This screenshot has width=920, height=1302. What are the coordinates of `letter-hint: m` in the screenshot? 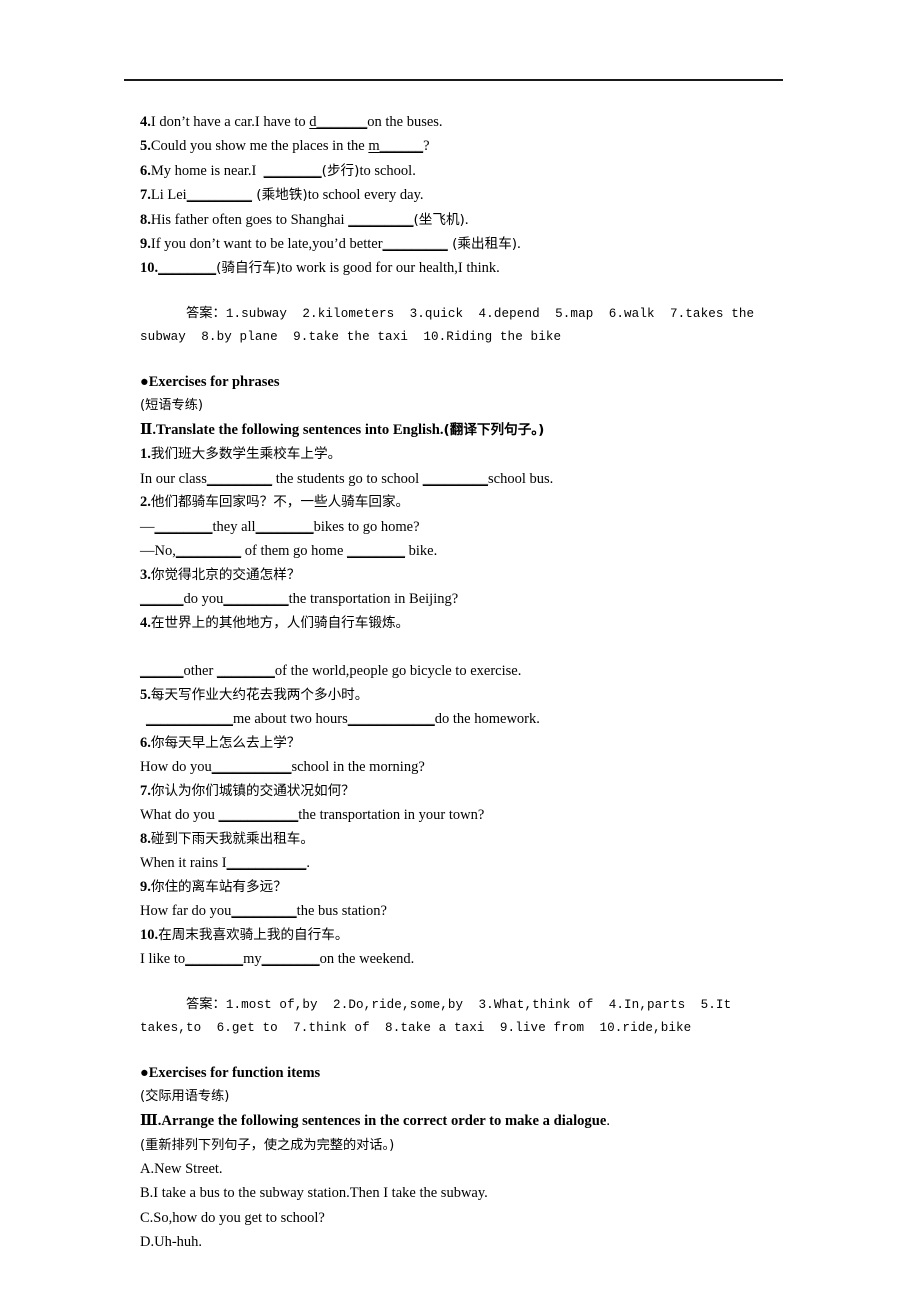 It's located at (374, 146).